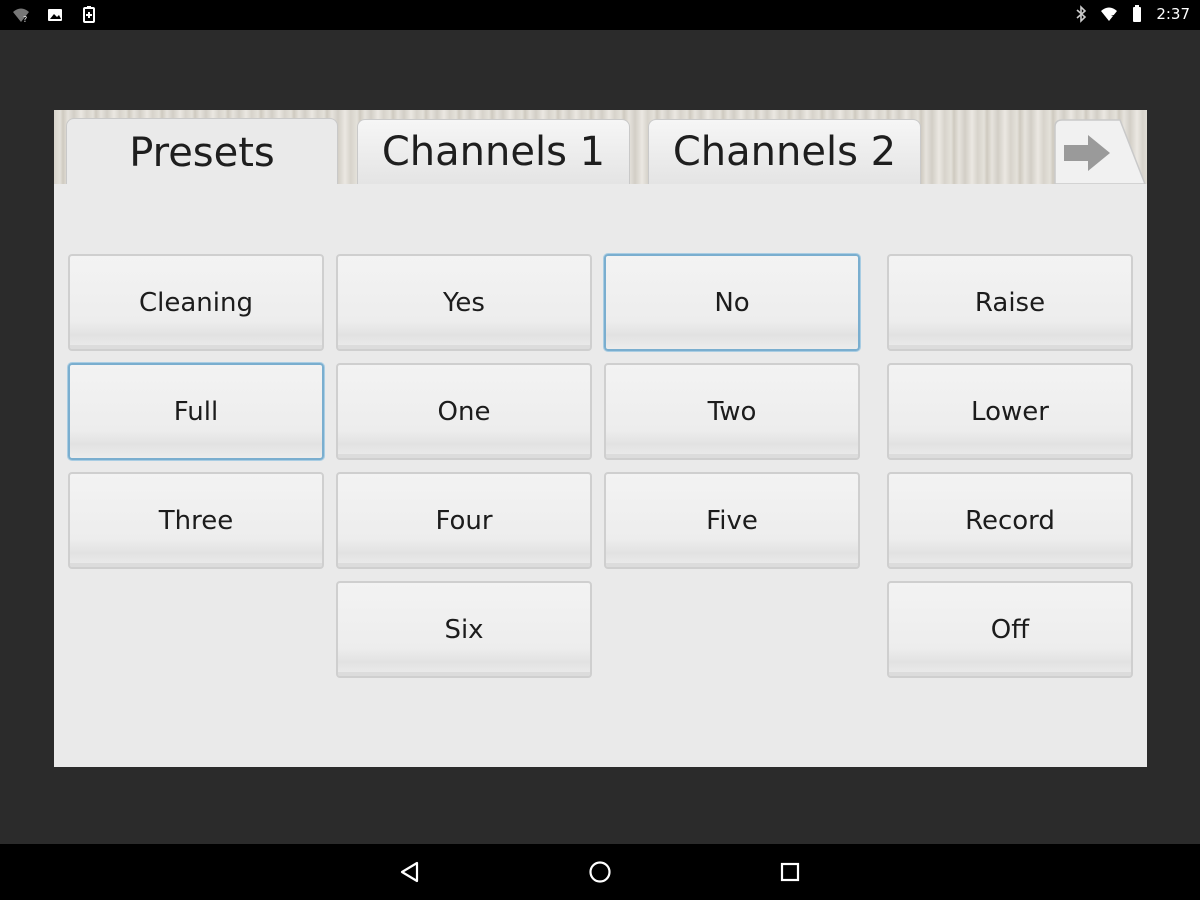  I want to click on preset-cleaning-button: Cleaning, so click(196, 302).